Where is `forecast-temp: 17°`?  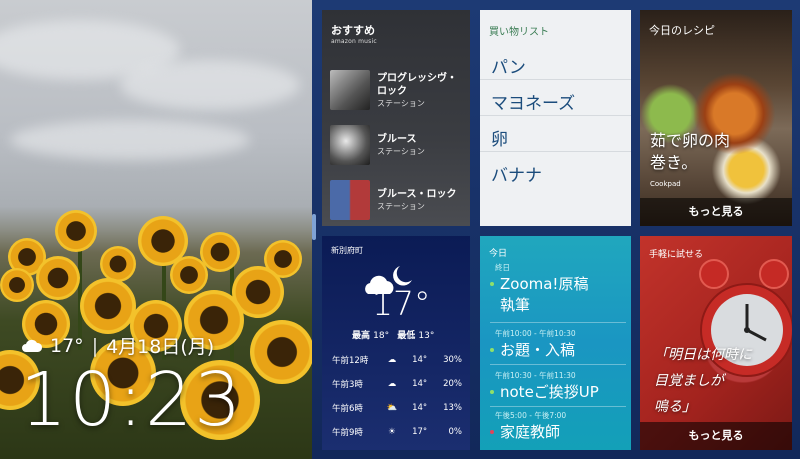 forecast-temp: 17° is located at coordinates (420, 432).